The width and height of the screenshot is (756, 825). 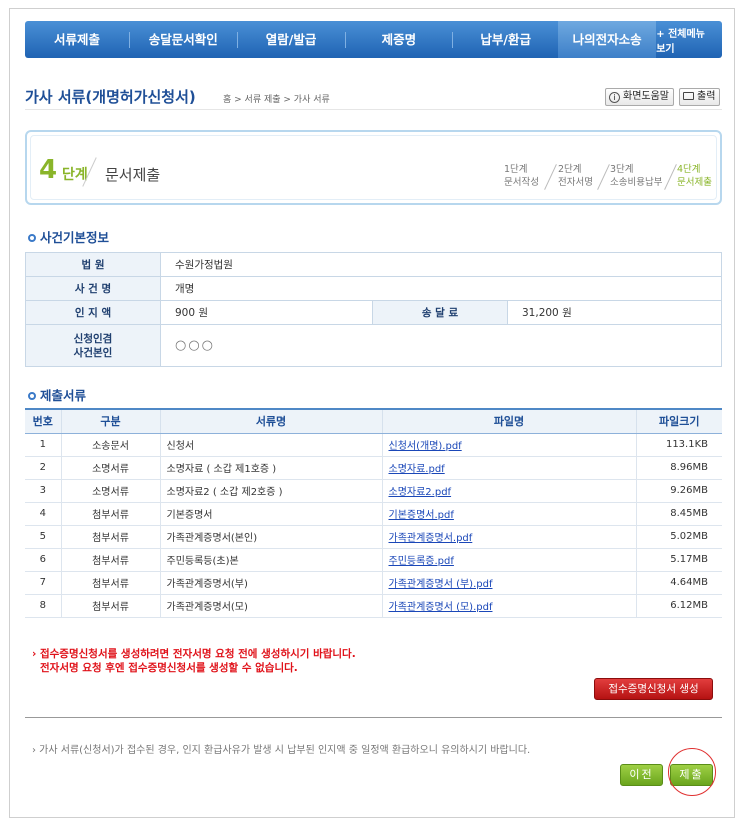 What do you see at coordinates (441, 288) in the screenshot?
I see `case-name-value: 개명` at bounding box center [441, 288].